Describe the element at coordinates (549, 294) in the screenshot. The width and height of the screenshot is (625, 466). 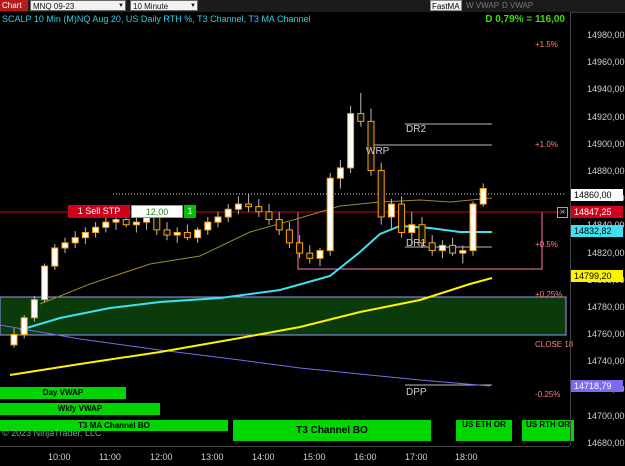
I see `pct-up-025-label: +0.25%` at that location.